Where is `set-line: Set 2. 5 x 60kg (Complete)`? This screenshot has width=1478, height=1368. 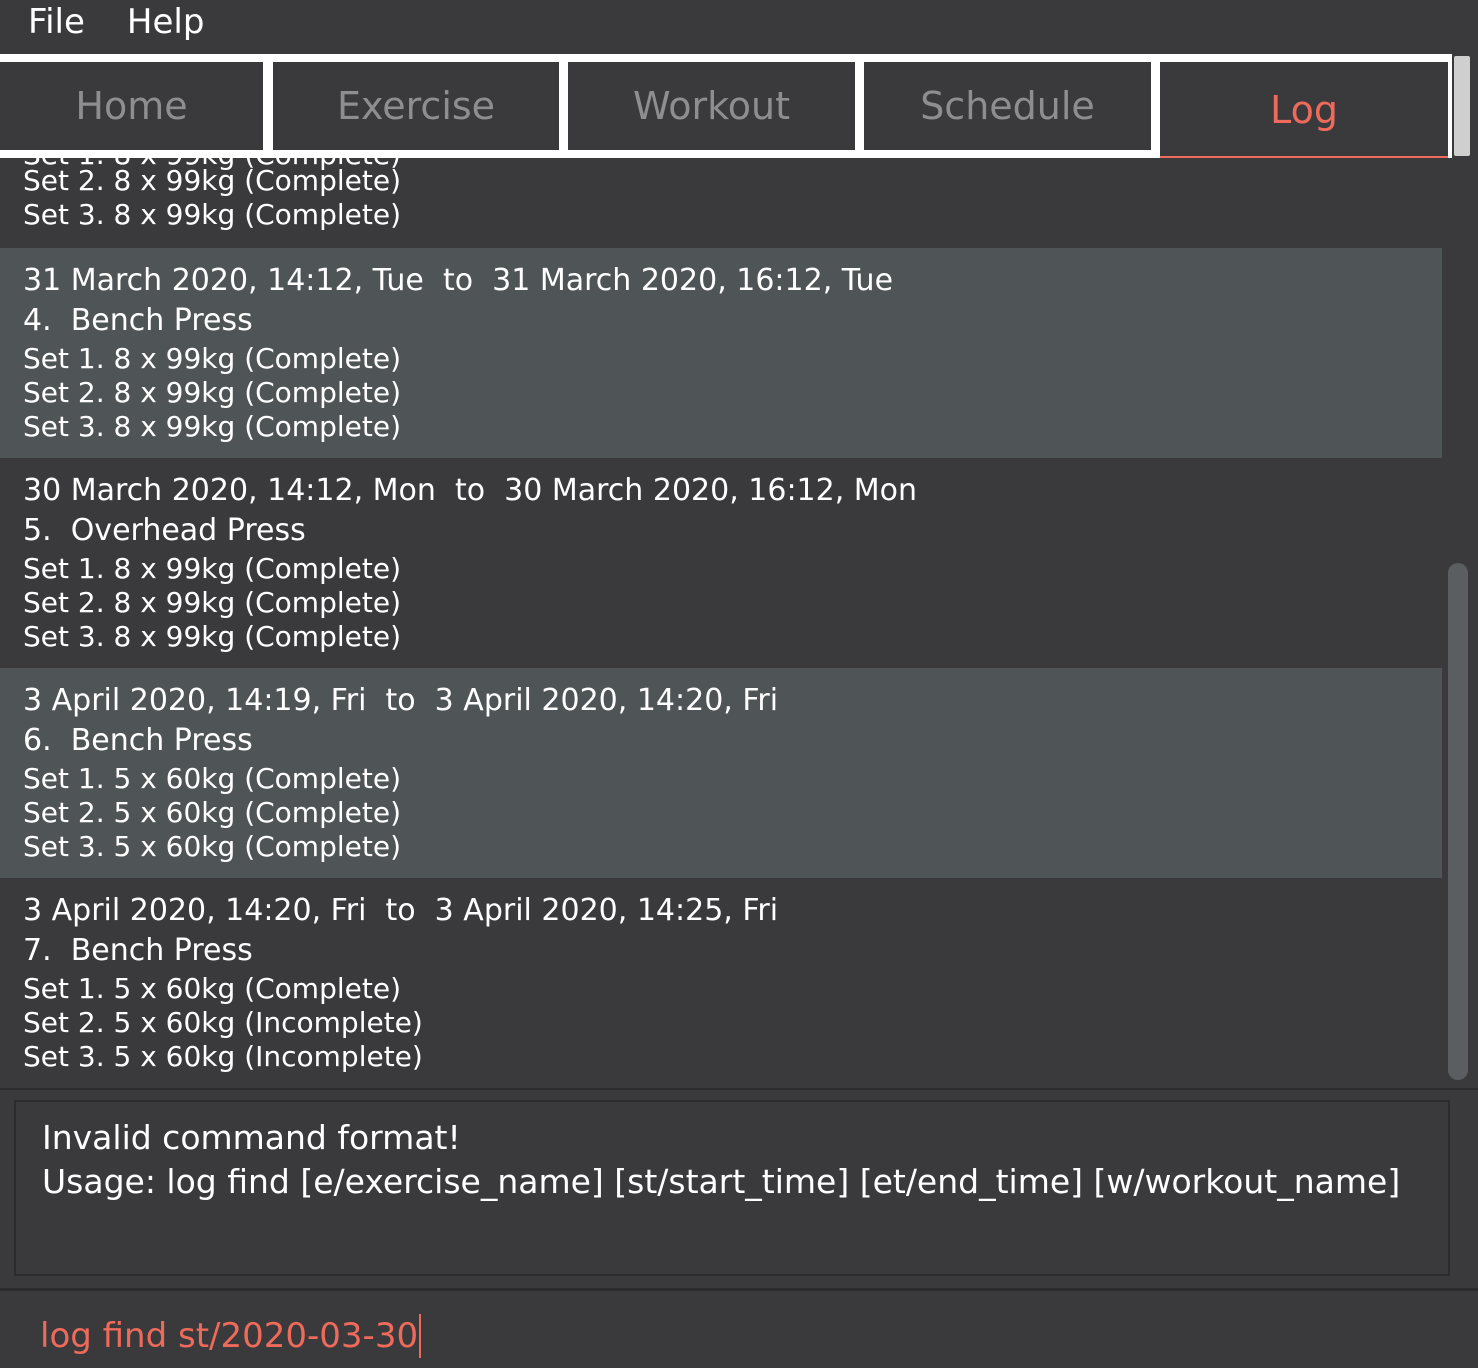
set-line: Set 2. 5 x 60kg (Complete) is located at coordinates (212, 812).